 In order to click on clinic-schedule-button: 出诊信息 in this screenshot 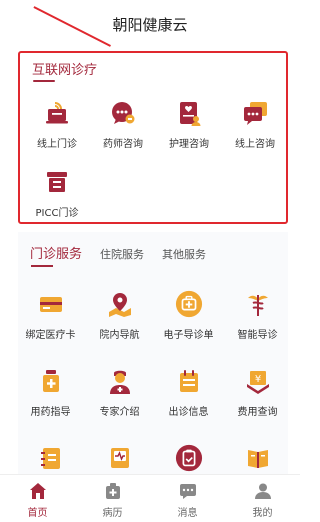, I will do `click(188, 392)`.